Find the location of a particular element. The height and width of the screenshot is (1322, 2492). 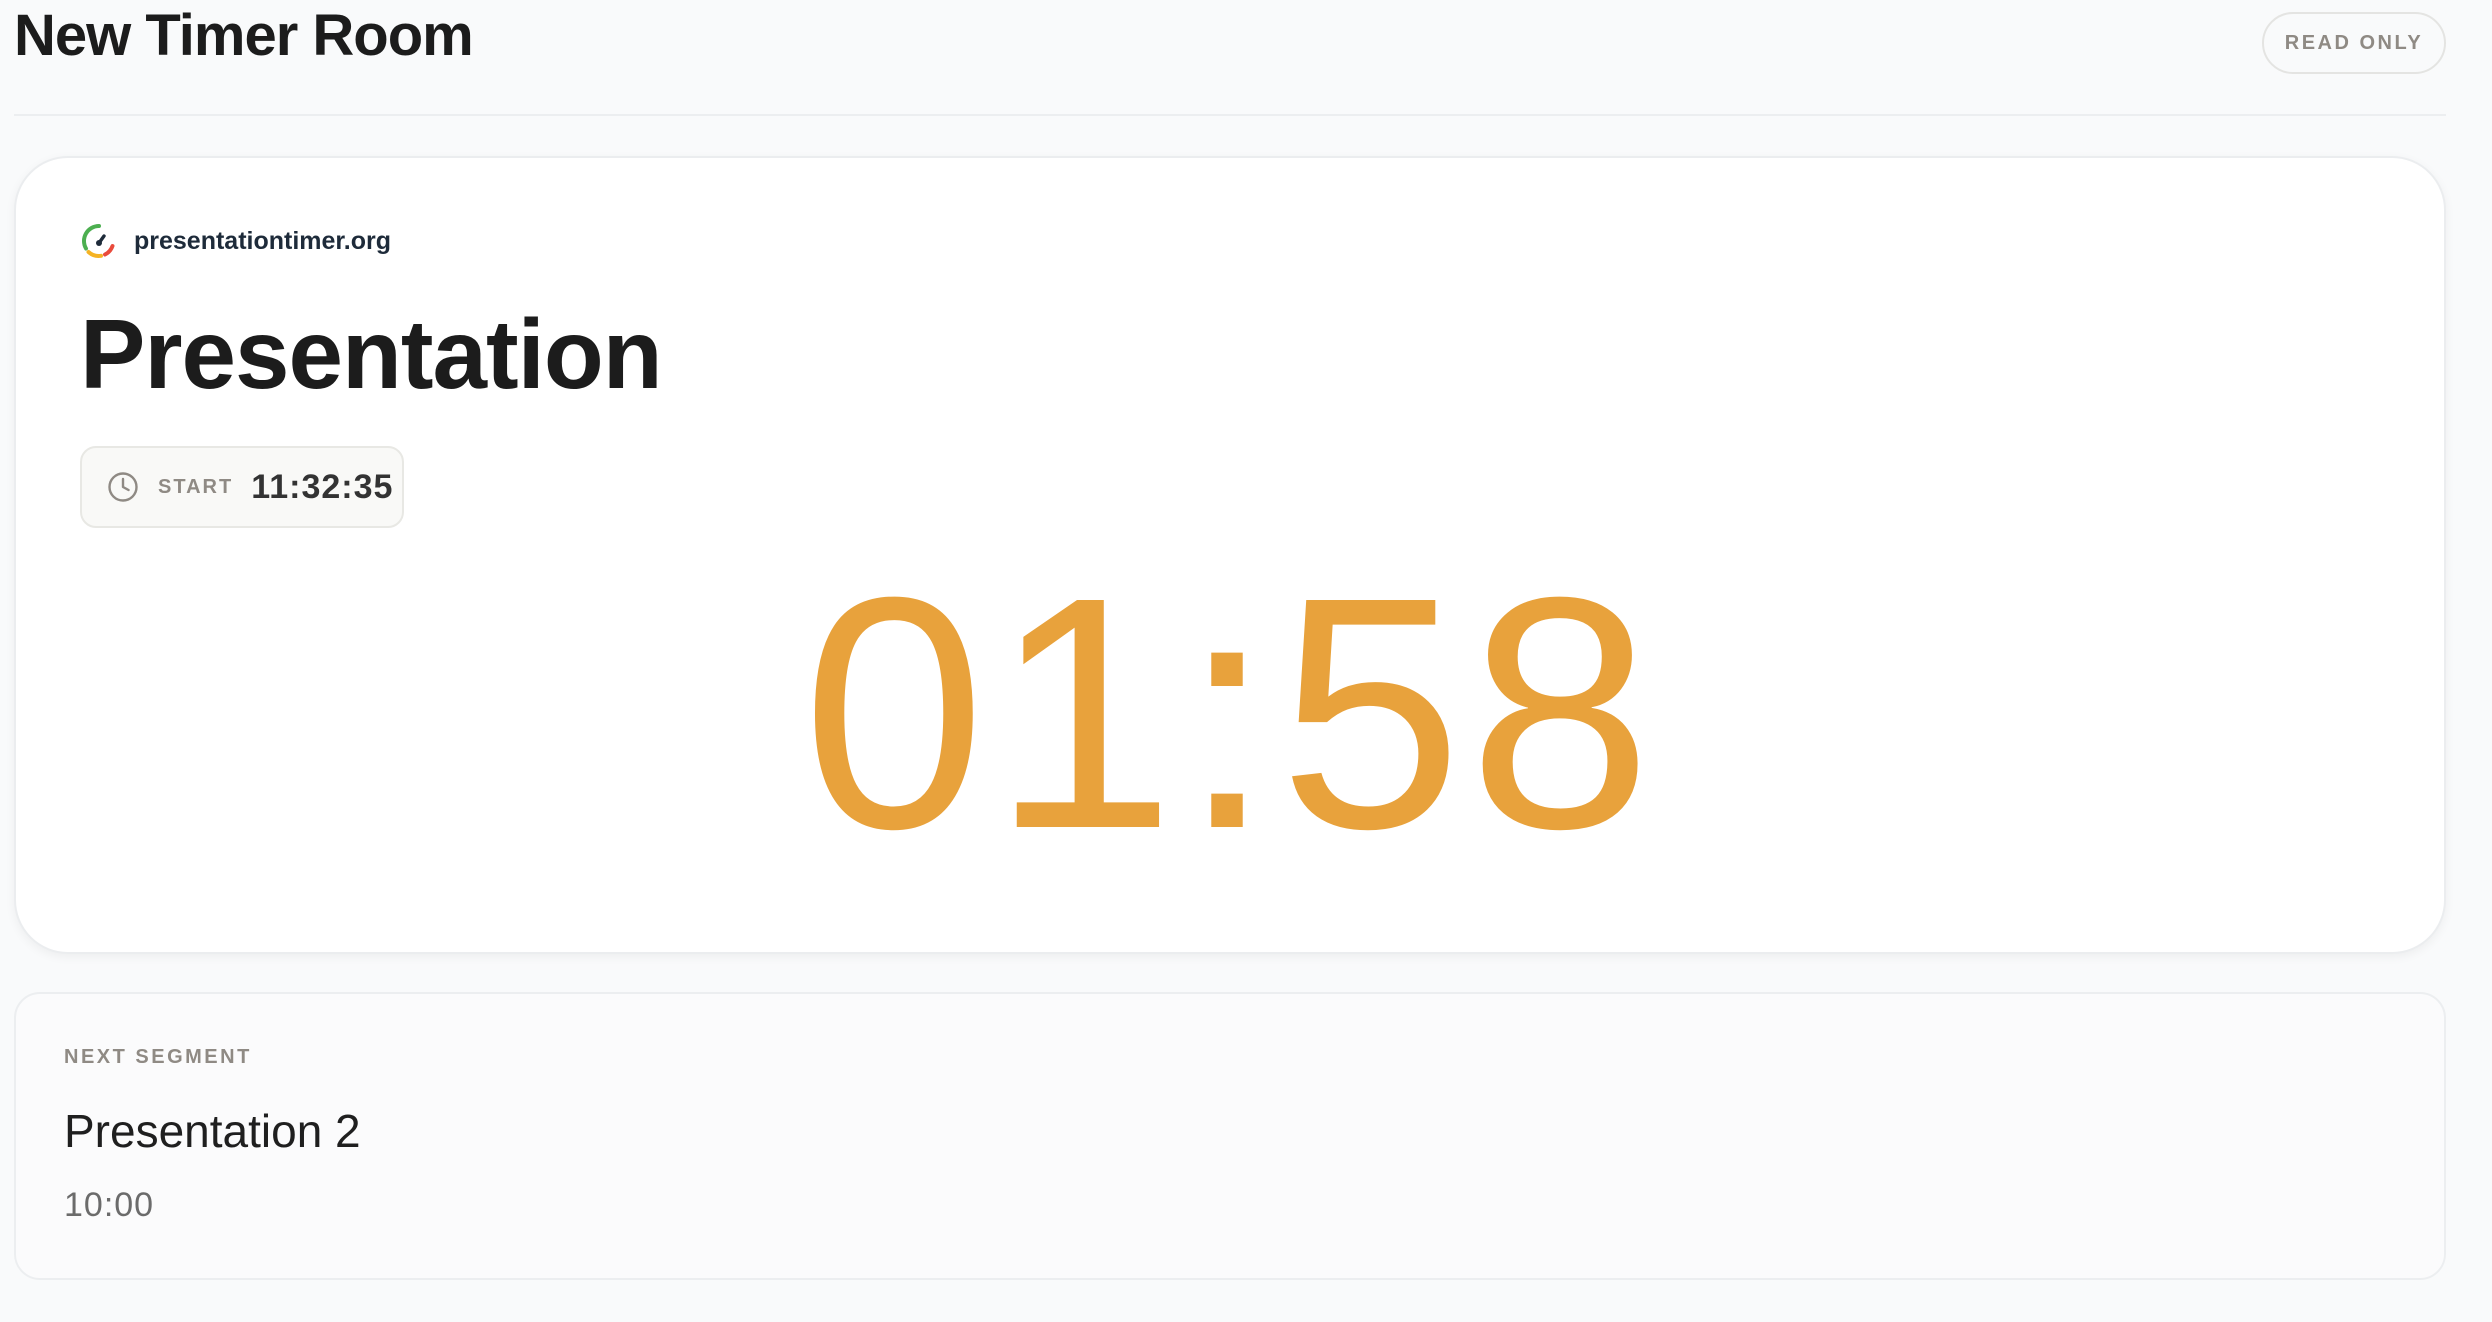

segment-title: Presentation is located at coordinates (371, 354).